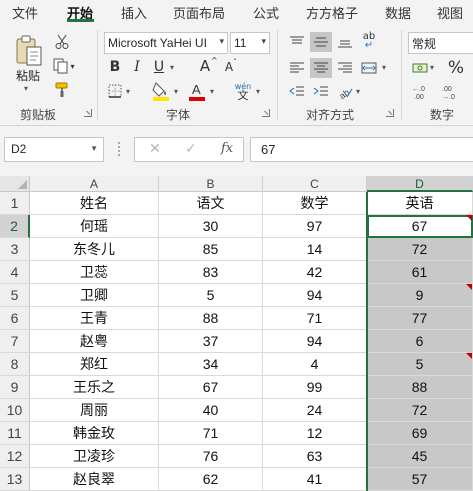 The image size is (473, 491). I want to click on decrease-indent-button, so click(297, 92).